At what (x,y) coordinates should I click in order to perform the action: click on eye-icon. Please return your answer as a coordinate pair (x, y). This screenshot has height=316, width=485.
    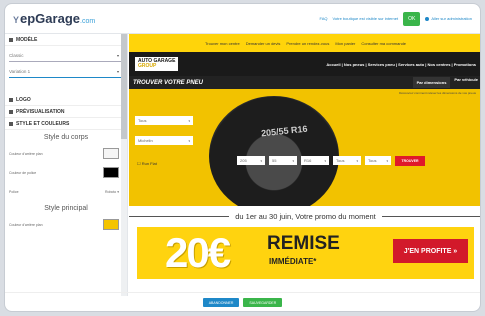
    Looking at the image, I should click on (11, 111).